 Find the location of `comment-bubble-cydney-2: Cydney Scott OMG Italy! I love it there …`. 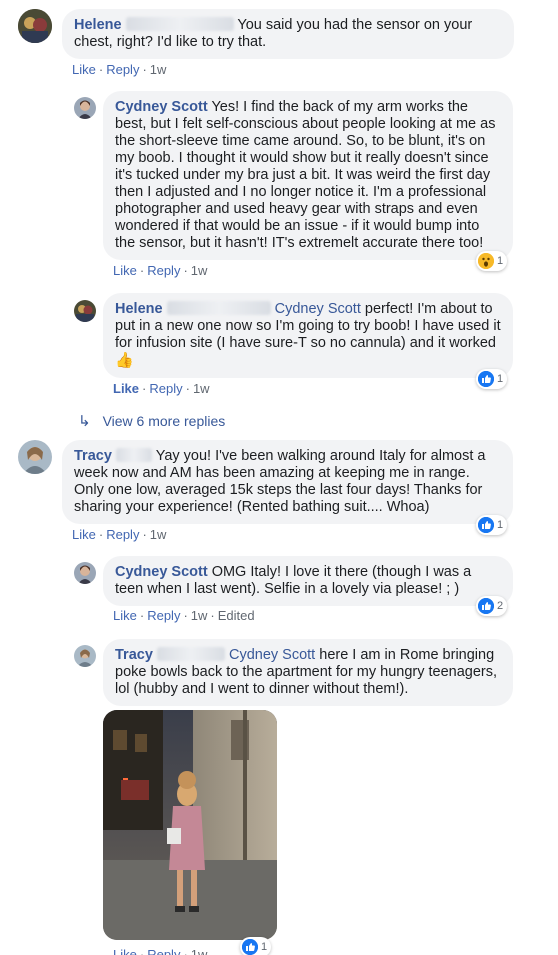

comment-bubble-cydney-2: Cydney Scott OMG Italy! I love it there … is located at coordinates (308, 581).